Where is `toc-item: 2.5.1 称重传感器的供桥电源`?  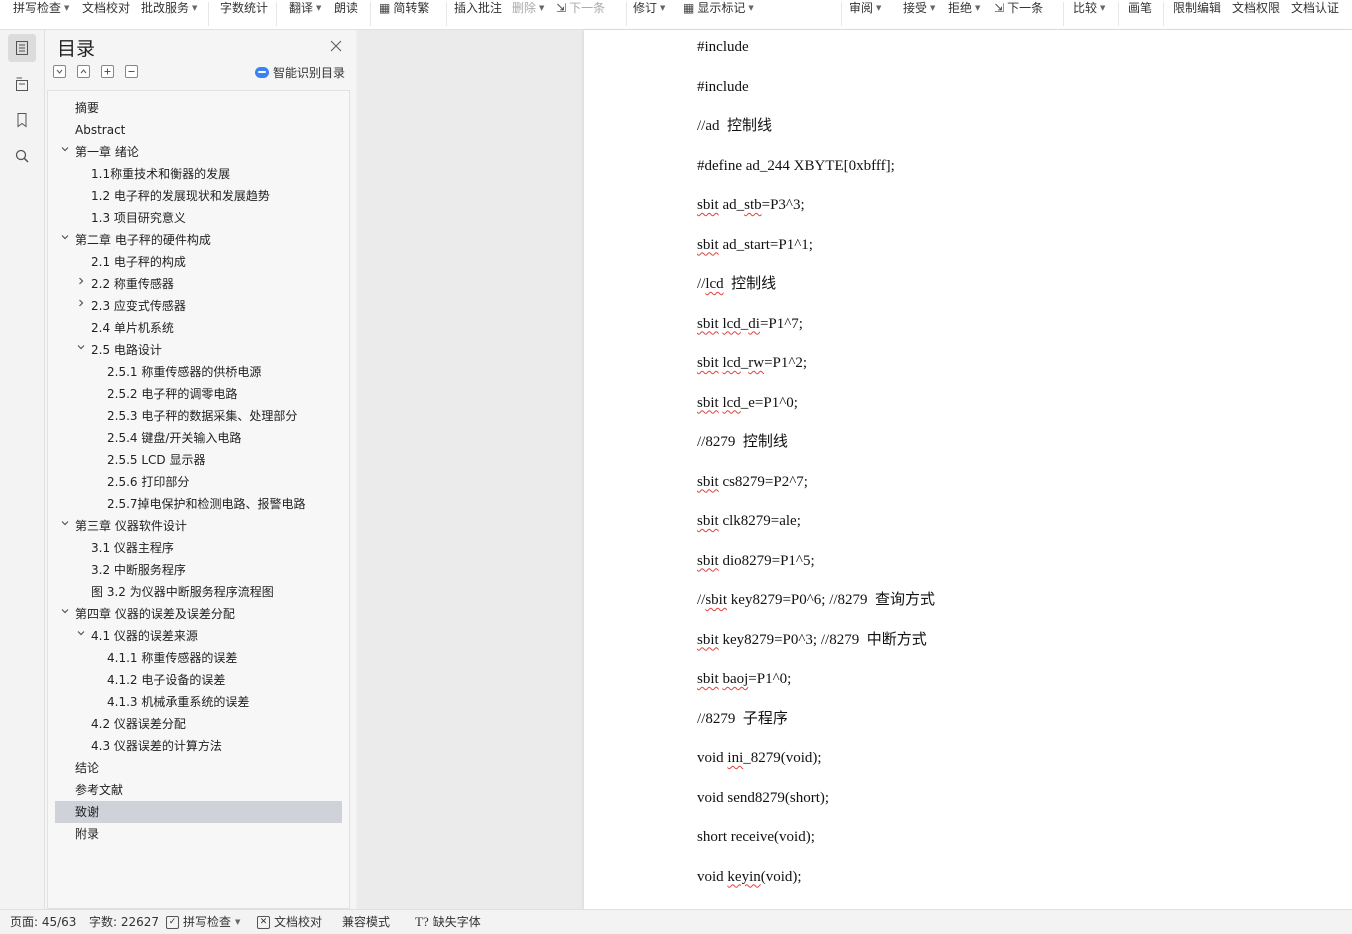
toc-item: 2.5.1 称重传感器的供桥电源 is located at coordinates (198, 372).